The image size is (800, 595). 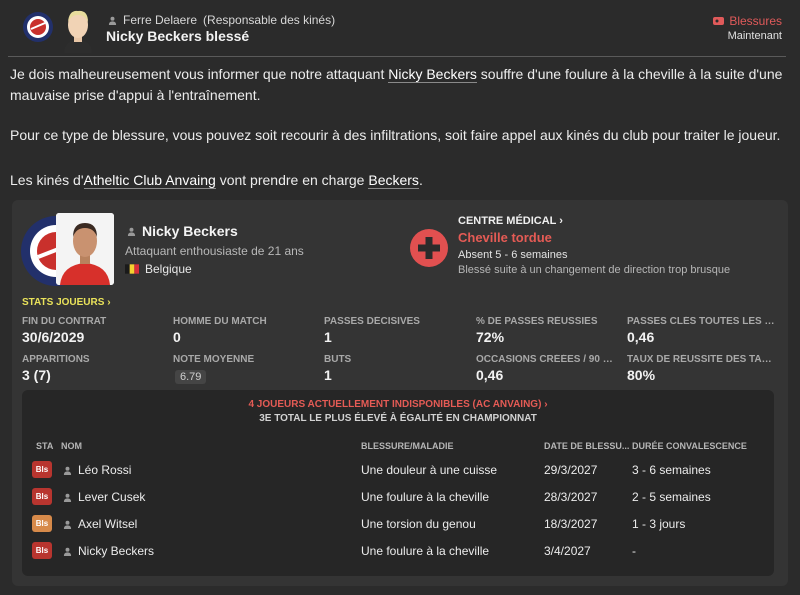 I want to click on player-cell: Lever Cusek, so click(x=104, y=497).